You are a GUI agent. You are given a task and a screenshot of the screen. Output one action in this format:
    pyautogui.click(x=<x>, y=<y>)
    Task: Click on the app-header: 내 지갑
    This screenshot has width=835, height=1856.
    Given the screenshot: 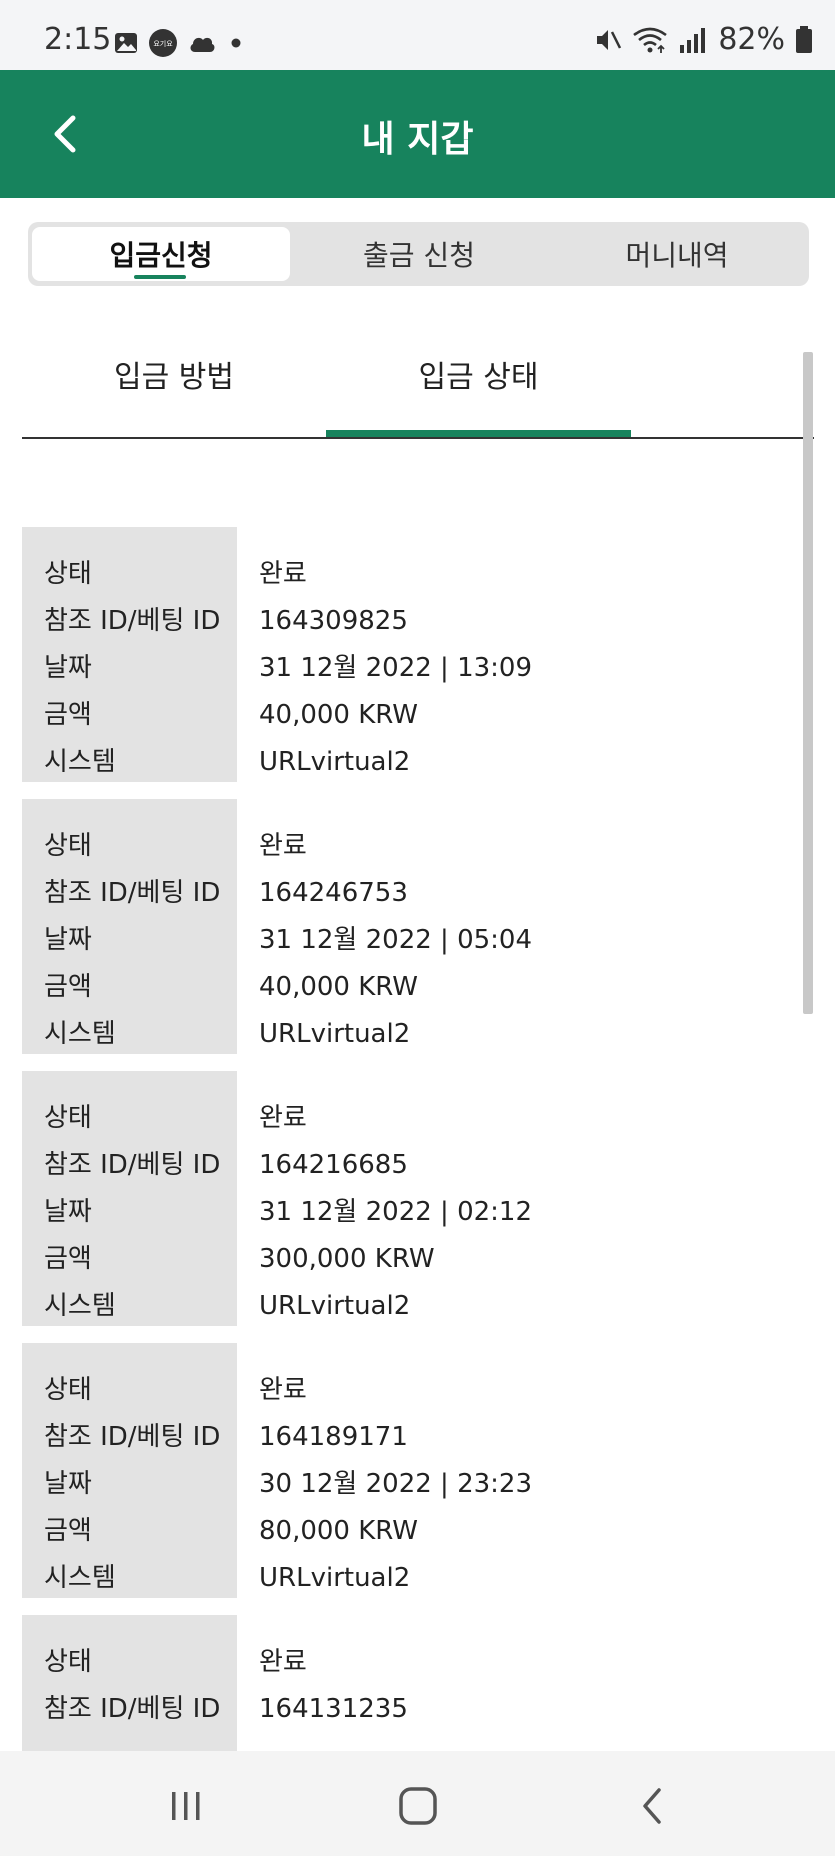 What is the action you would take?
    pyautogui.click(x=417, y=134)
    